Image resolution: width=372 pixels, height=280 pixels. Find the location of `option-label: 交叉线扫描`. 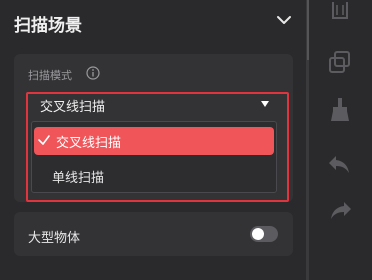

option-label: 交叉线扫描 is located at coordinates (89, 143).